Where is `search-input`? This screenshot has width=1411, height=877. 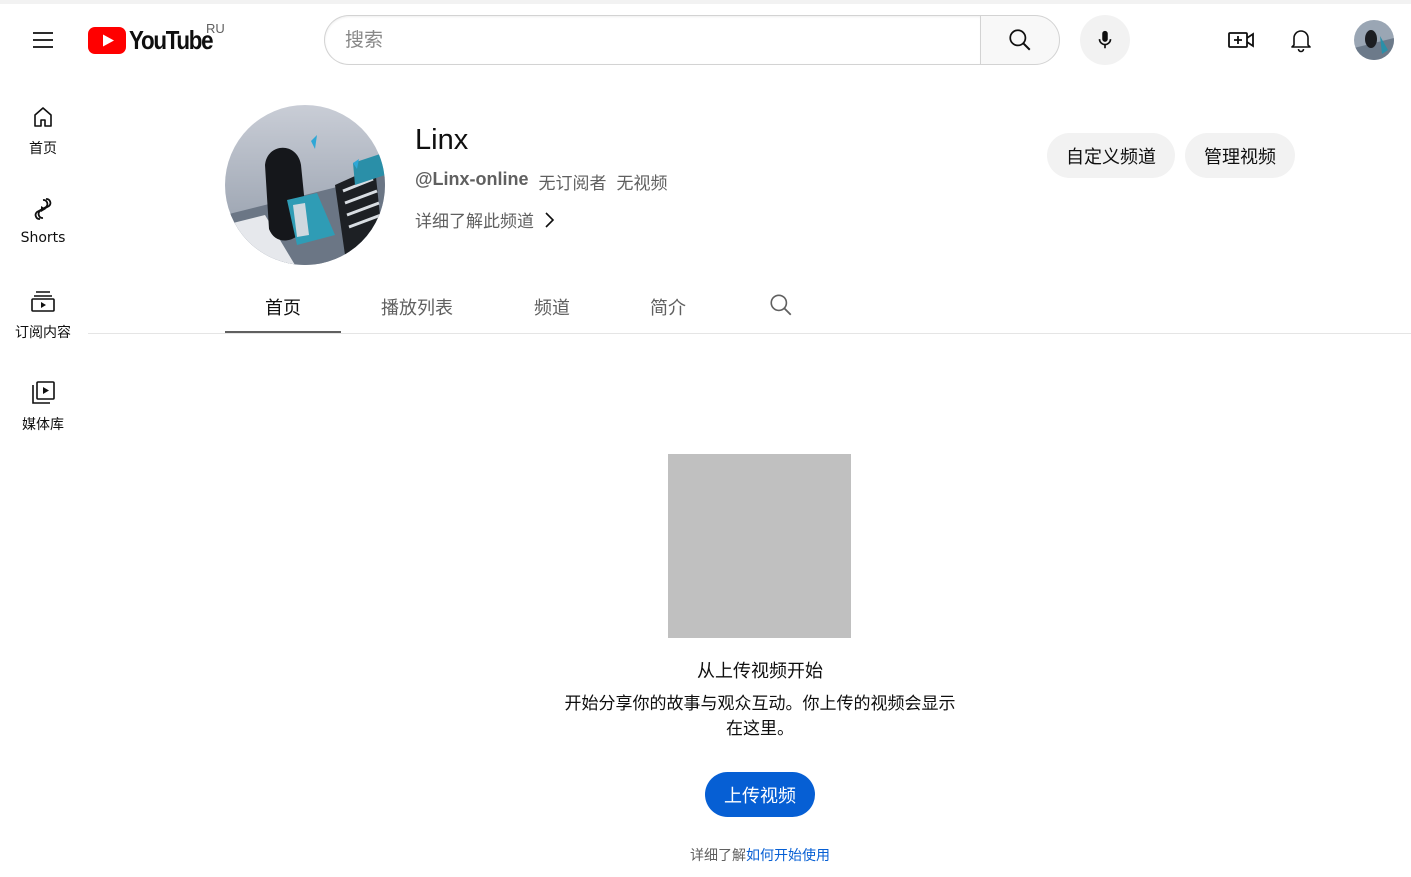 search-input is located at coordinates (663, 40).